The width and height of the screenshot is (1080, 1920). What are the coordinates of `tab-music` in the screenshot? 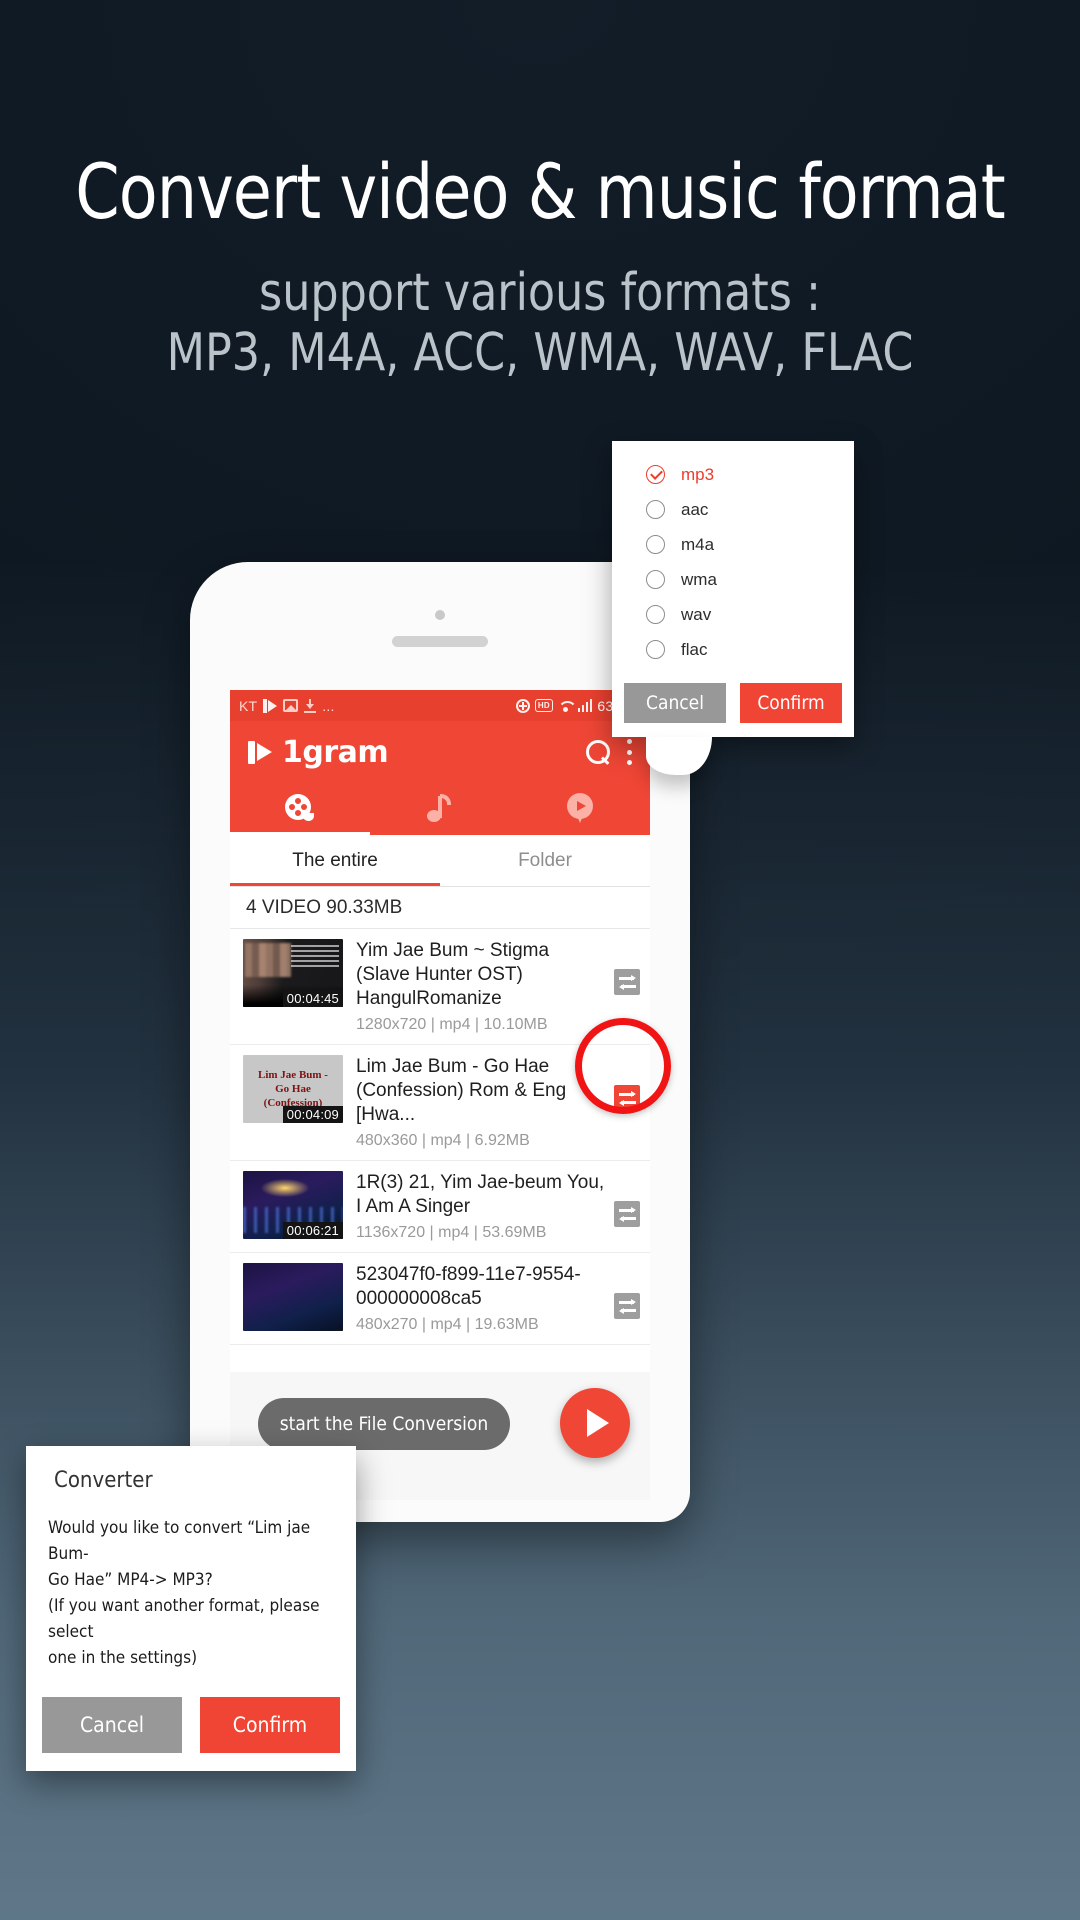 It's located at (440, 809).